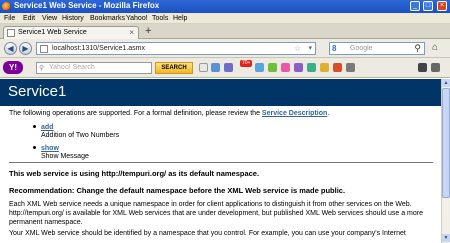 This screenshot has width=450, height=243. Describe the element at coordinates (9, 18) in the screenshot. I see `menu-file: File` at that location.